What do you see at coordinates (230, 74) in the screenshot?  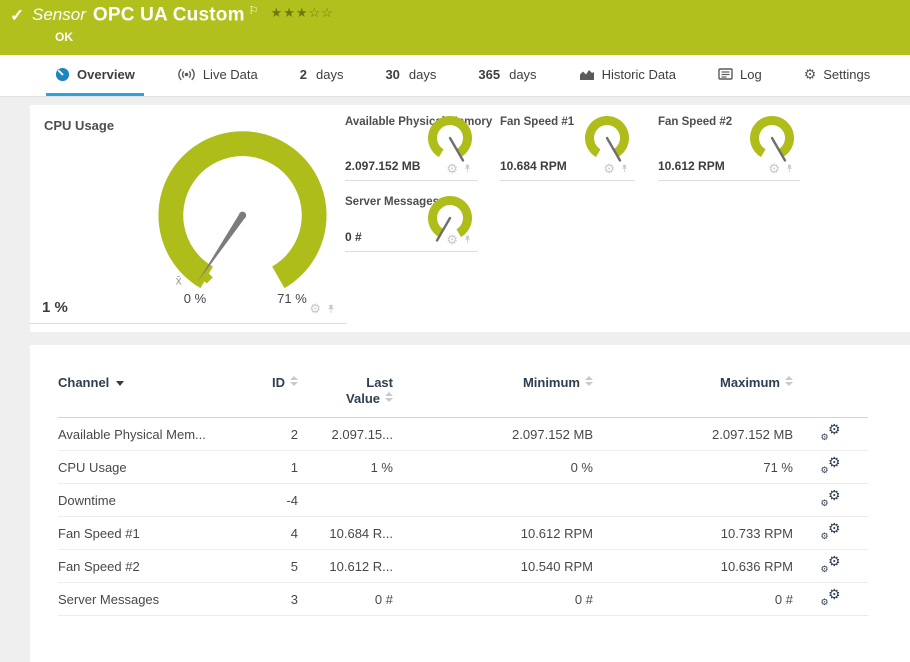 I see `tab-label: Live Data` at bounding box center [230, 74].